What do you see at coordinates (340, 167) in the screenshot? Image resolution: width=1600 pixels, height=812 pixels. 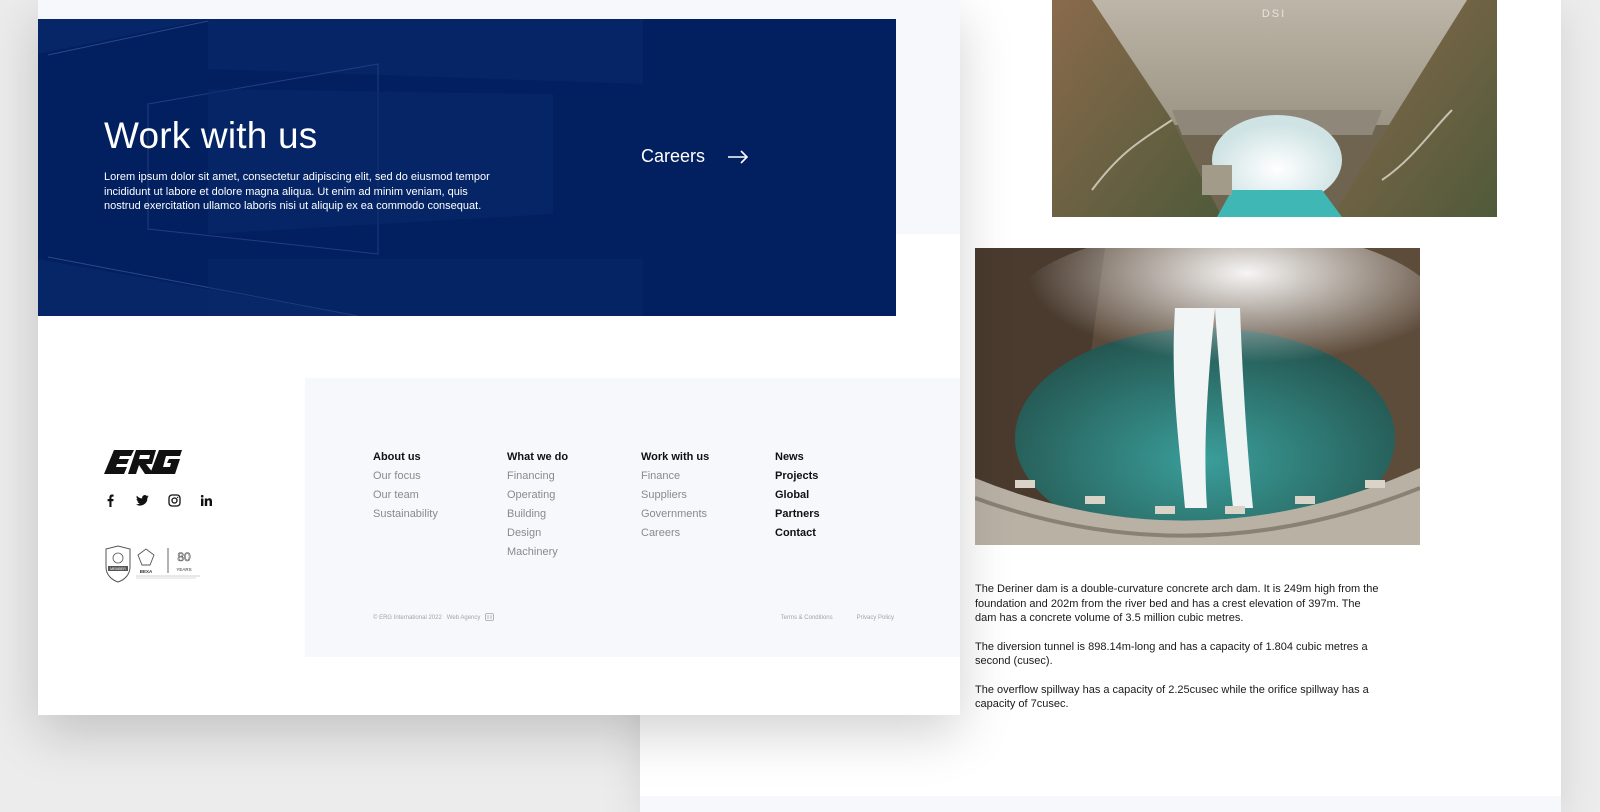 I see `banner-pattern` at bounding box center [340, 167].